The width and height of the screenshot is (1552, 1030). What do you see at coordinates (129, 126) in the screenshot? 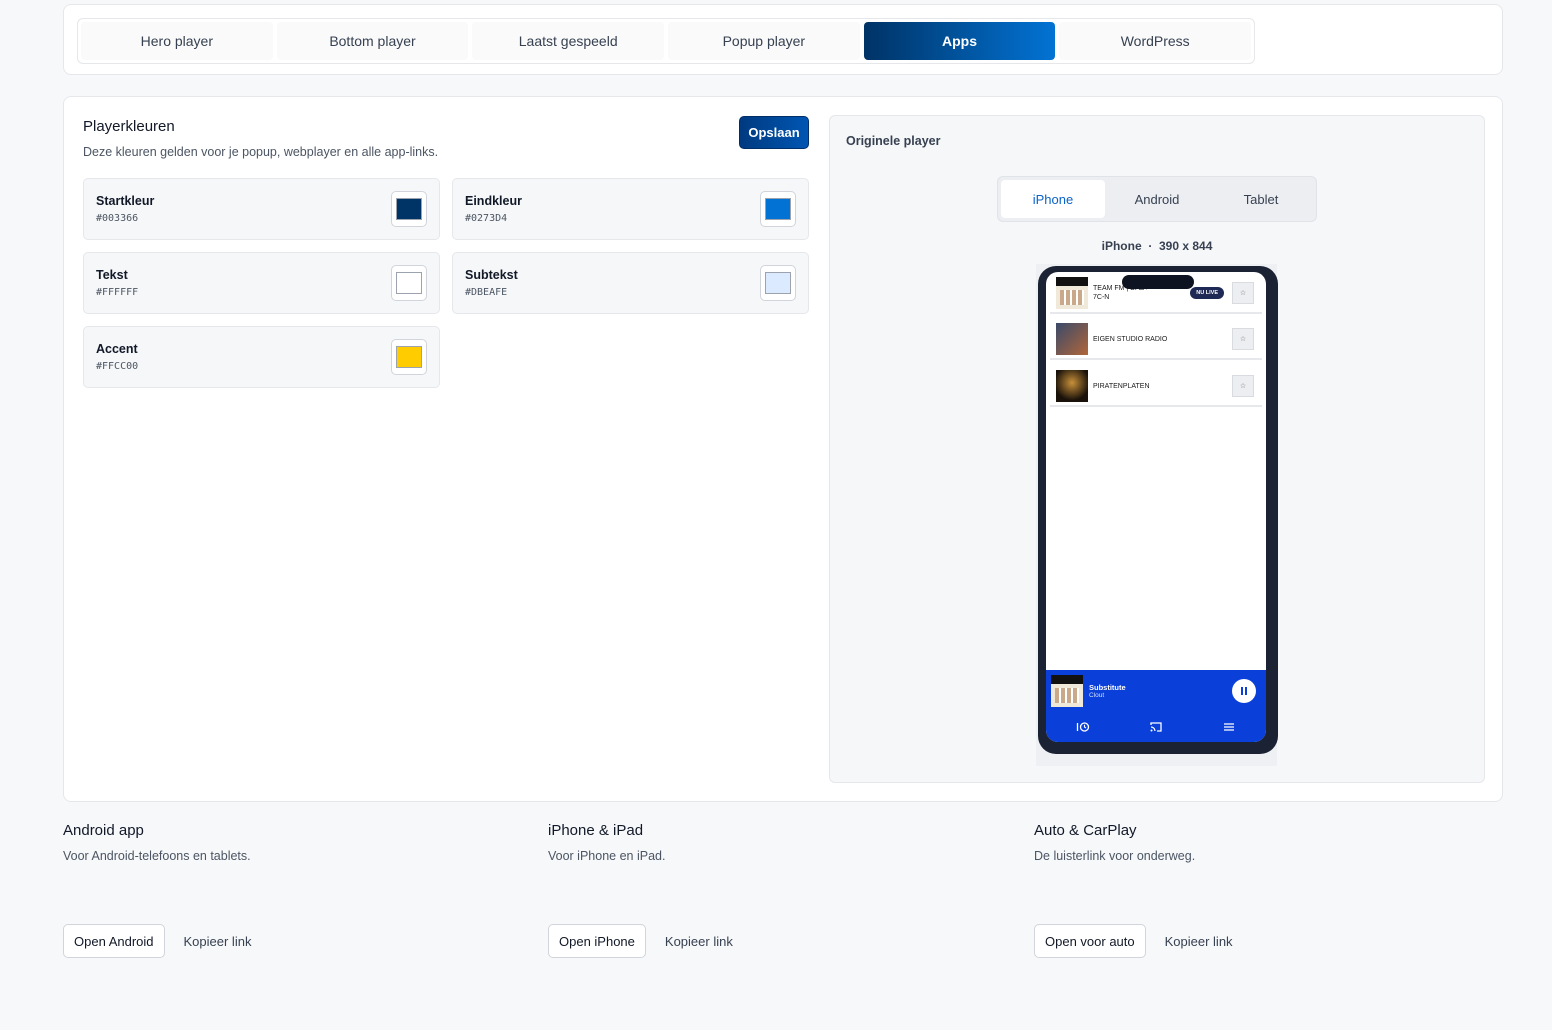
I see `section-title: Playerkleuren` at bounding box center [129, 126].